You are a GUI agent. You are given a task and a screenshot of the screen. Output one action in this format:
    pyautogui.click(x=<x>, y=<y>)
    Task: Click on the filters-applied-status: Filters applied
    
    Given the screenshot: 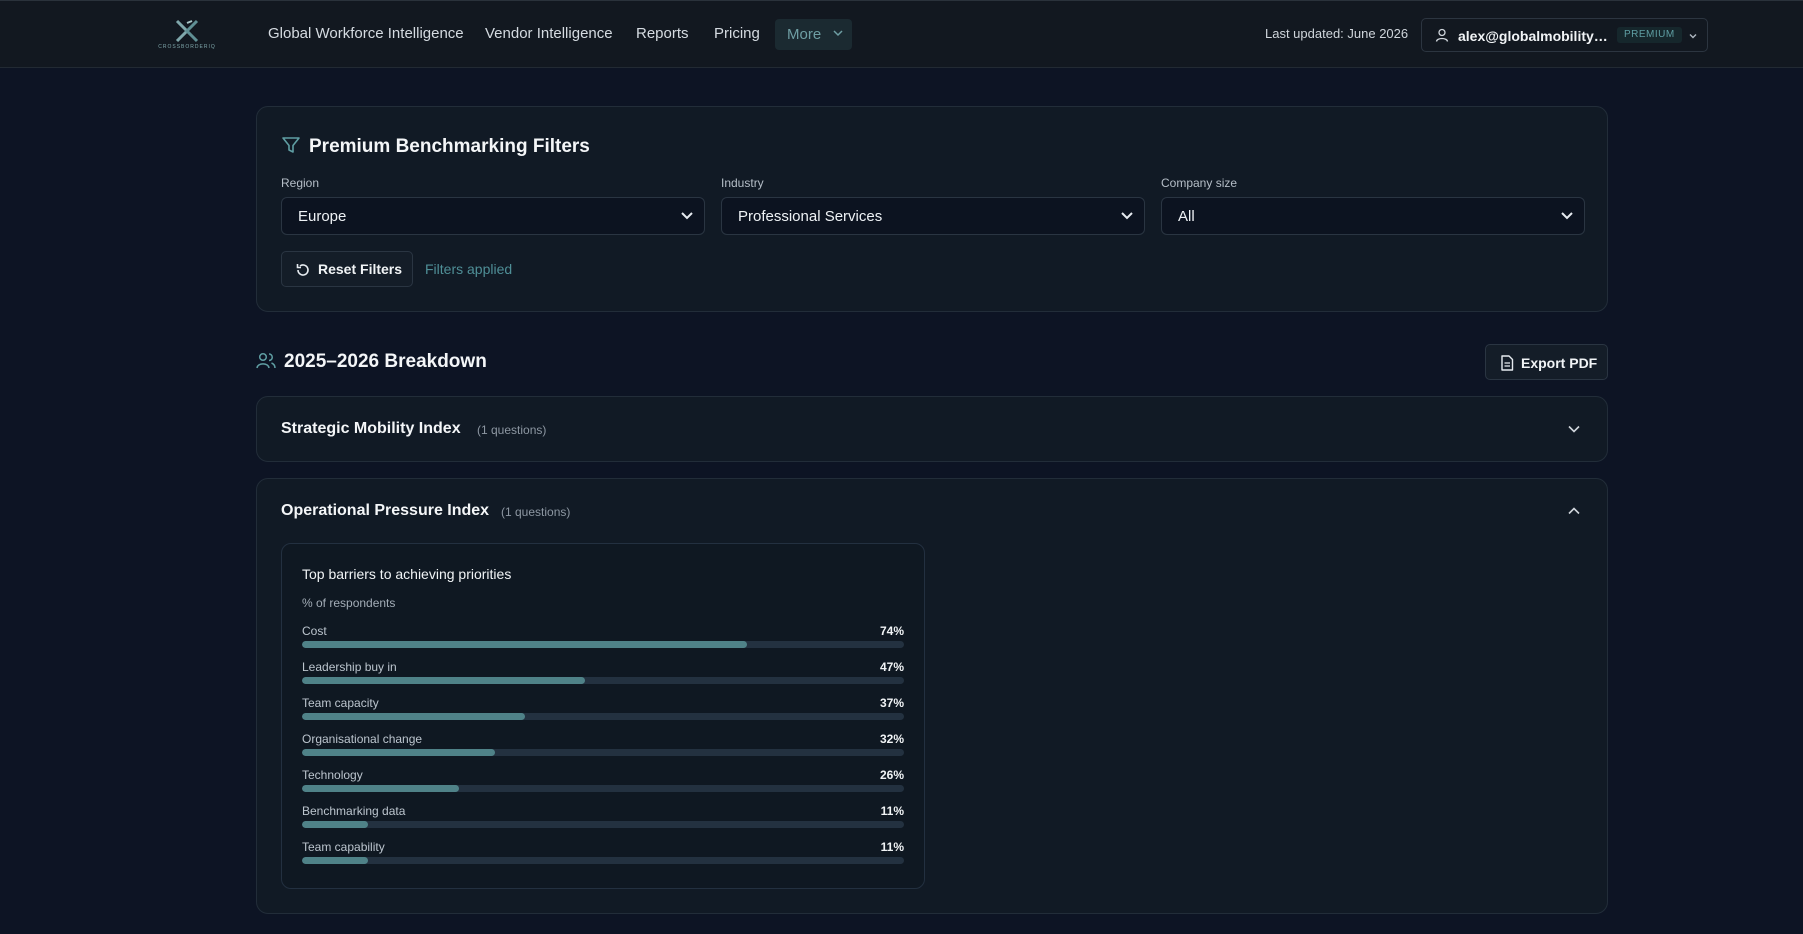 What is the action you would take?
    pyautogui.click(x=469, y=269)
    